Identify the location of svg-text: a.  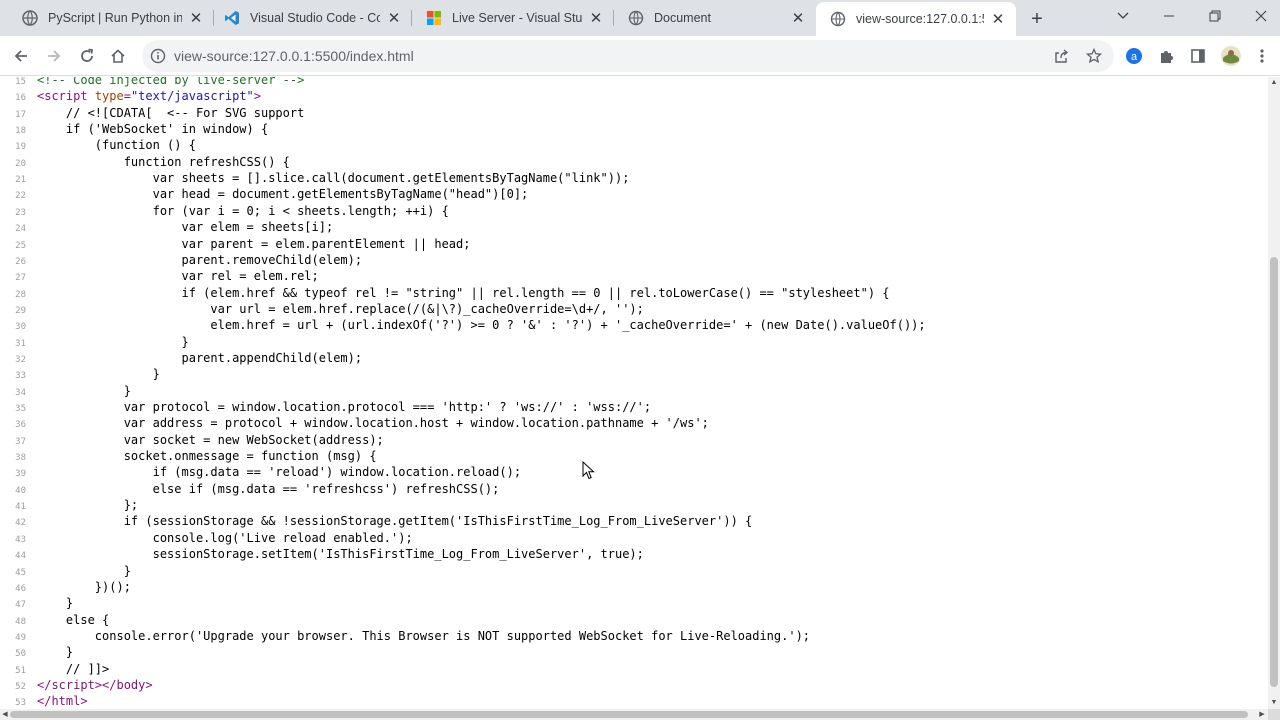
(1134, 57).